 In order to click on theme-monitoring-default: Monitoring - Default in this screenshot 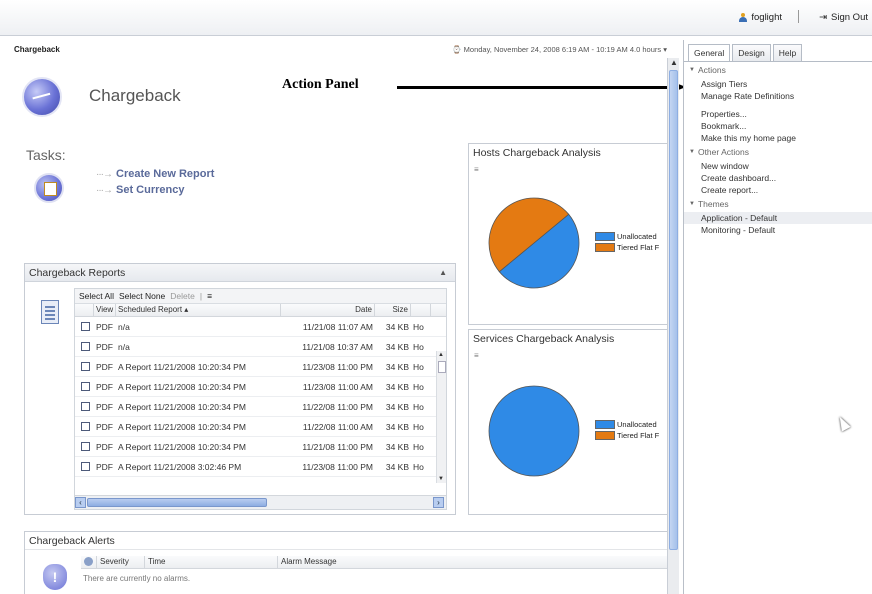, I will do `click(778, 230)`.